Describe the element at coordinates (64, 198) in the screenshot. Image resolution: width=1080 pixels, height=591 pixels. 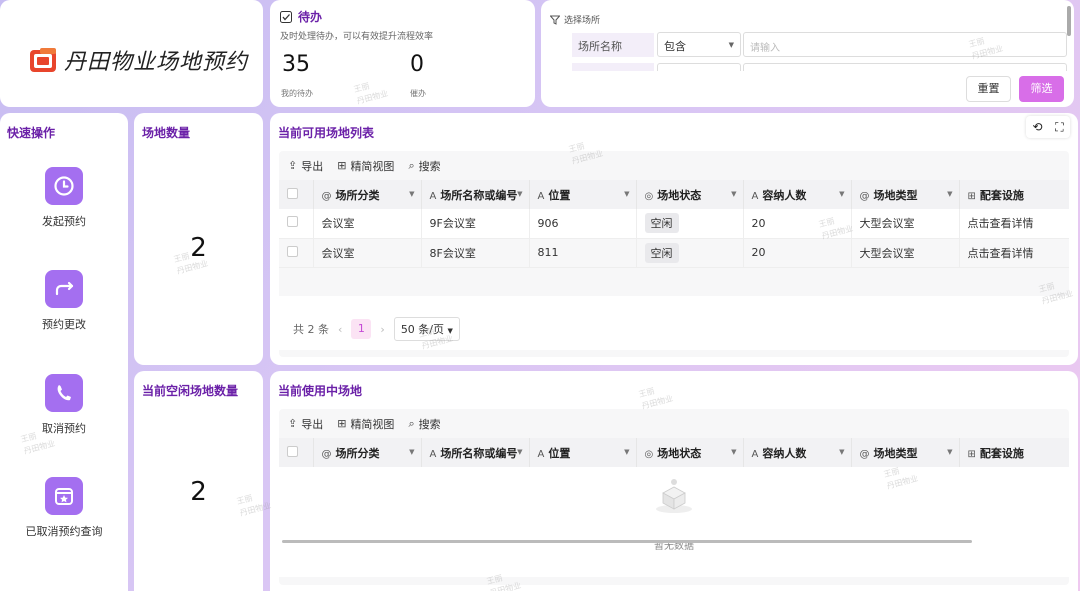
I see `quick-op-new-booking: 发起预约` at that location.